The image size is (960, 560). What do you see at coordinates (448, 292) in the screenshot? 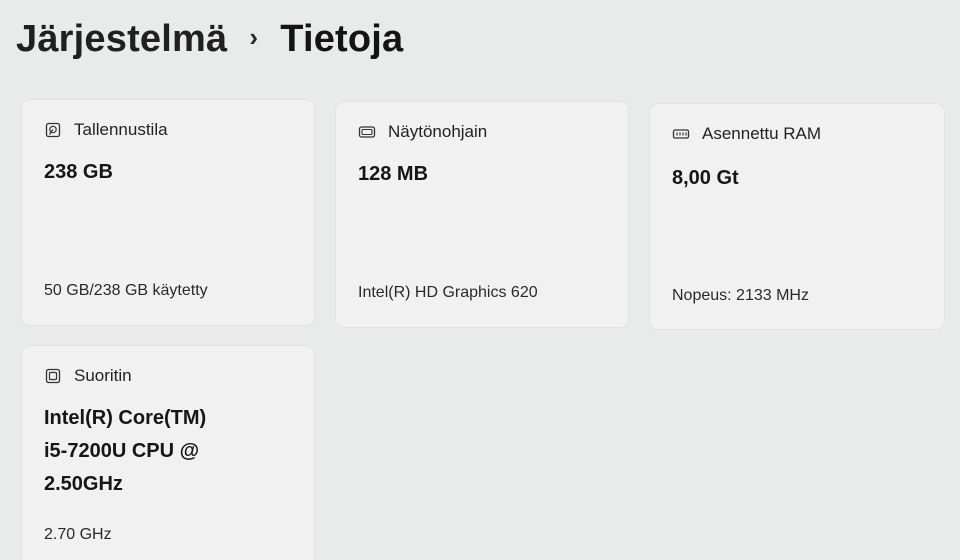
I see `gpu-model-text: Intel(R) HD Graphics 620` at bounding box center [448, 292].